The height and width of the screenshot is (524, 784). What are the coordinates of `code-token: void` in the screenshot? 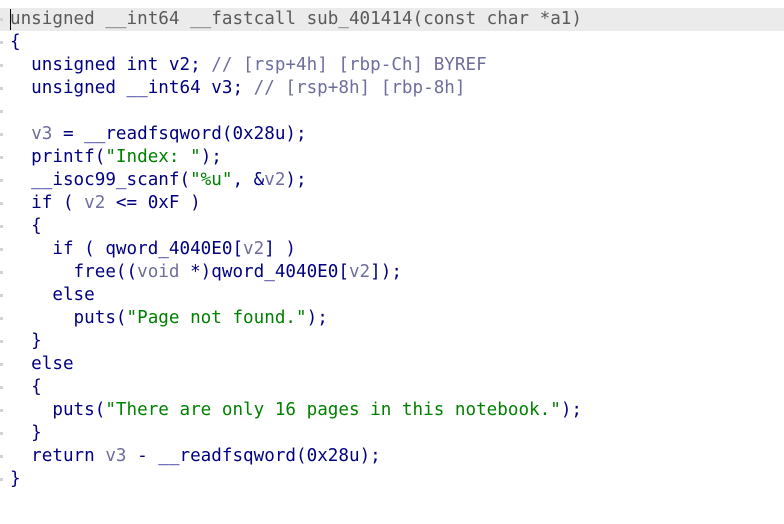 It's located at (158, 272).